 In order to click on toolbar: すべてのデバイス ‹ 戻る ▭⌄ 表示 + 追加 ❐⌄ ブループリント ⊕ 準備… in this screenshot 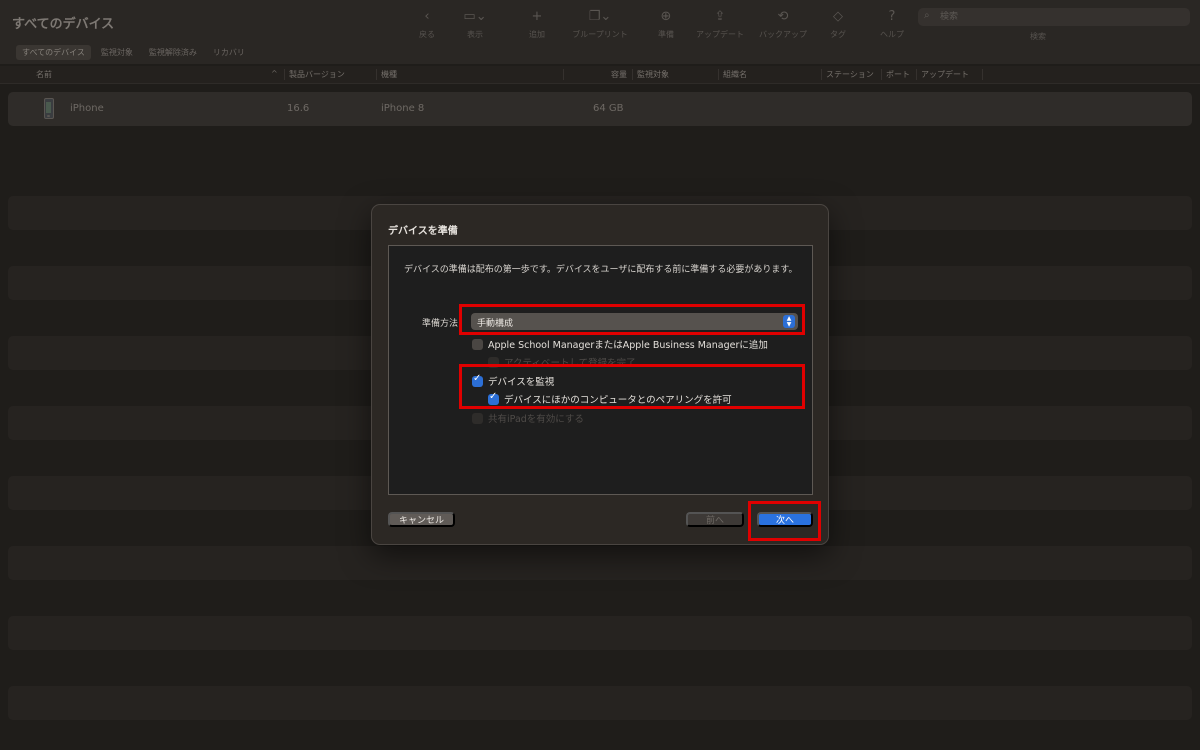, I will do `click(600, 32)`.